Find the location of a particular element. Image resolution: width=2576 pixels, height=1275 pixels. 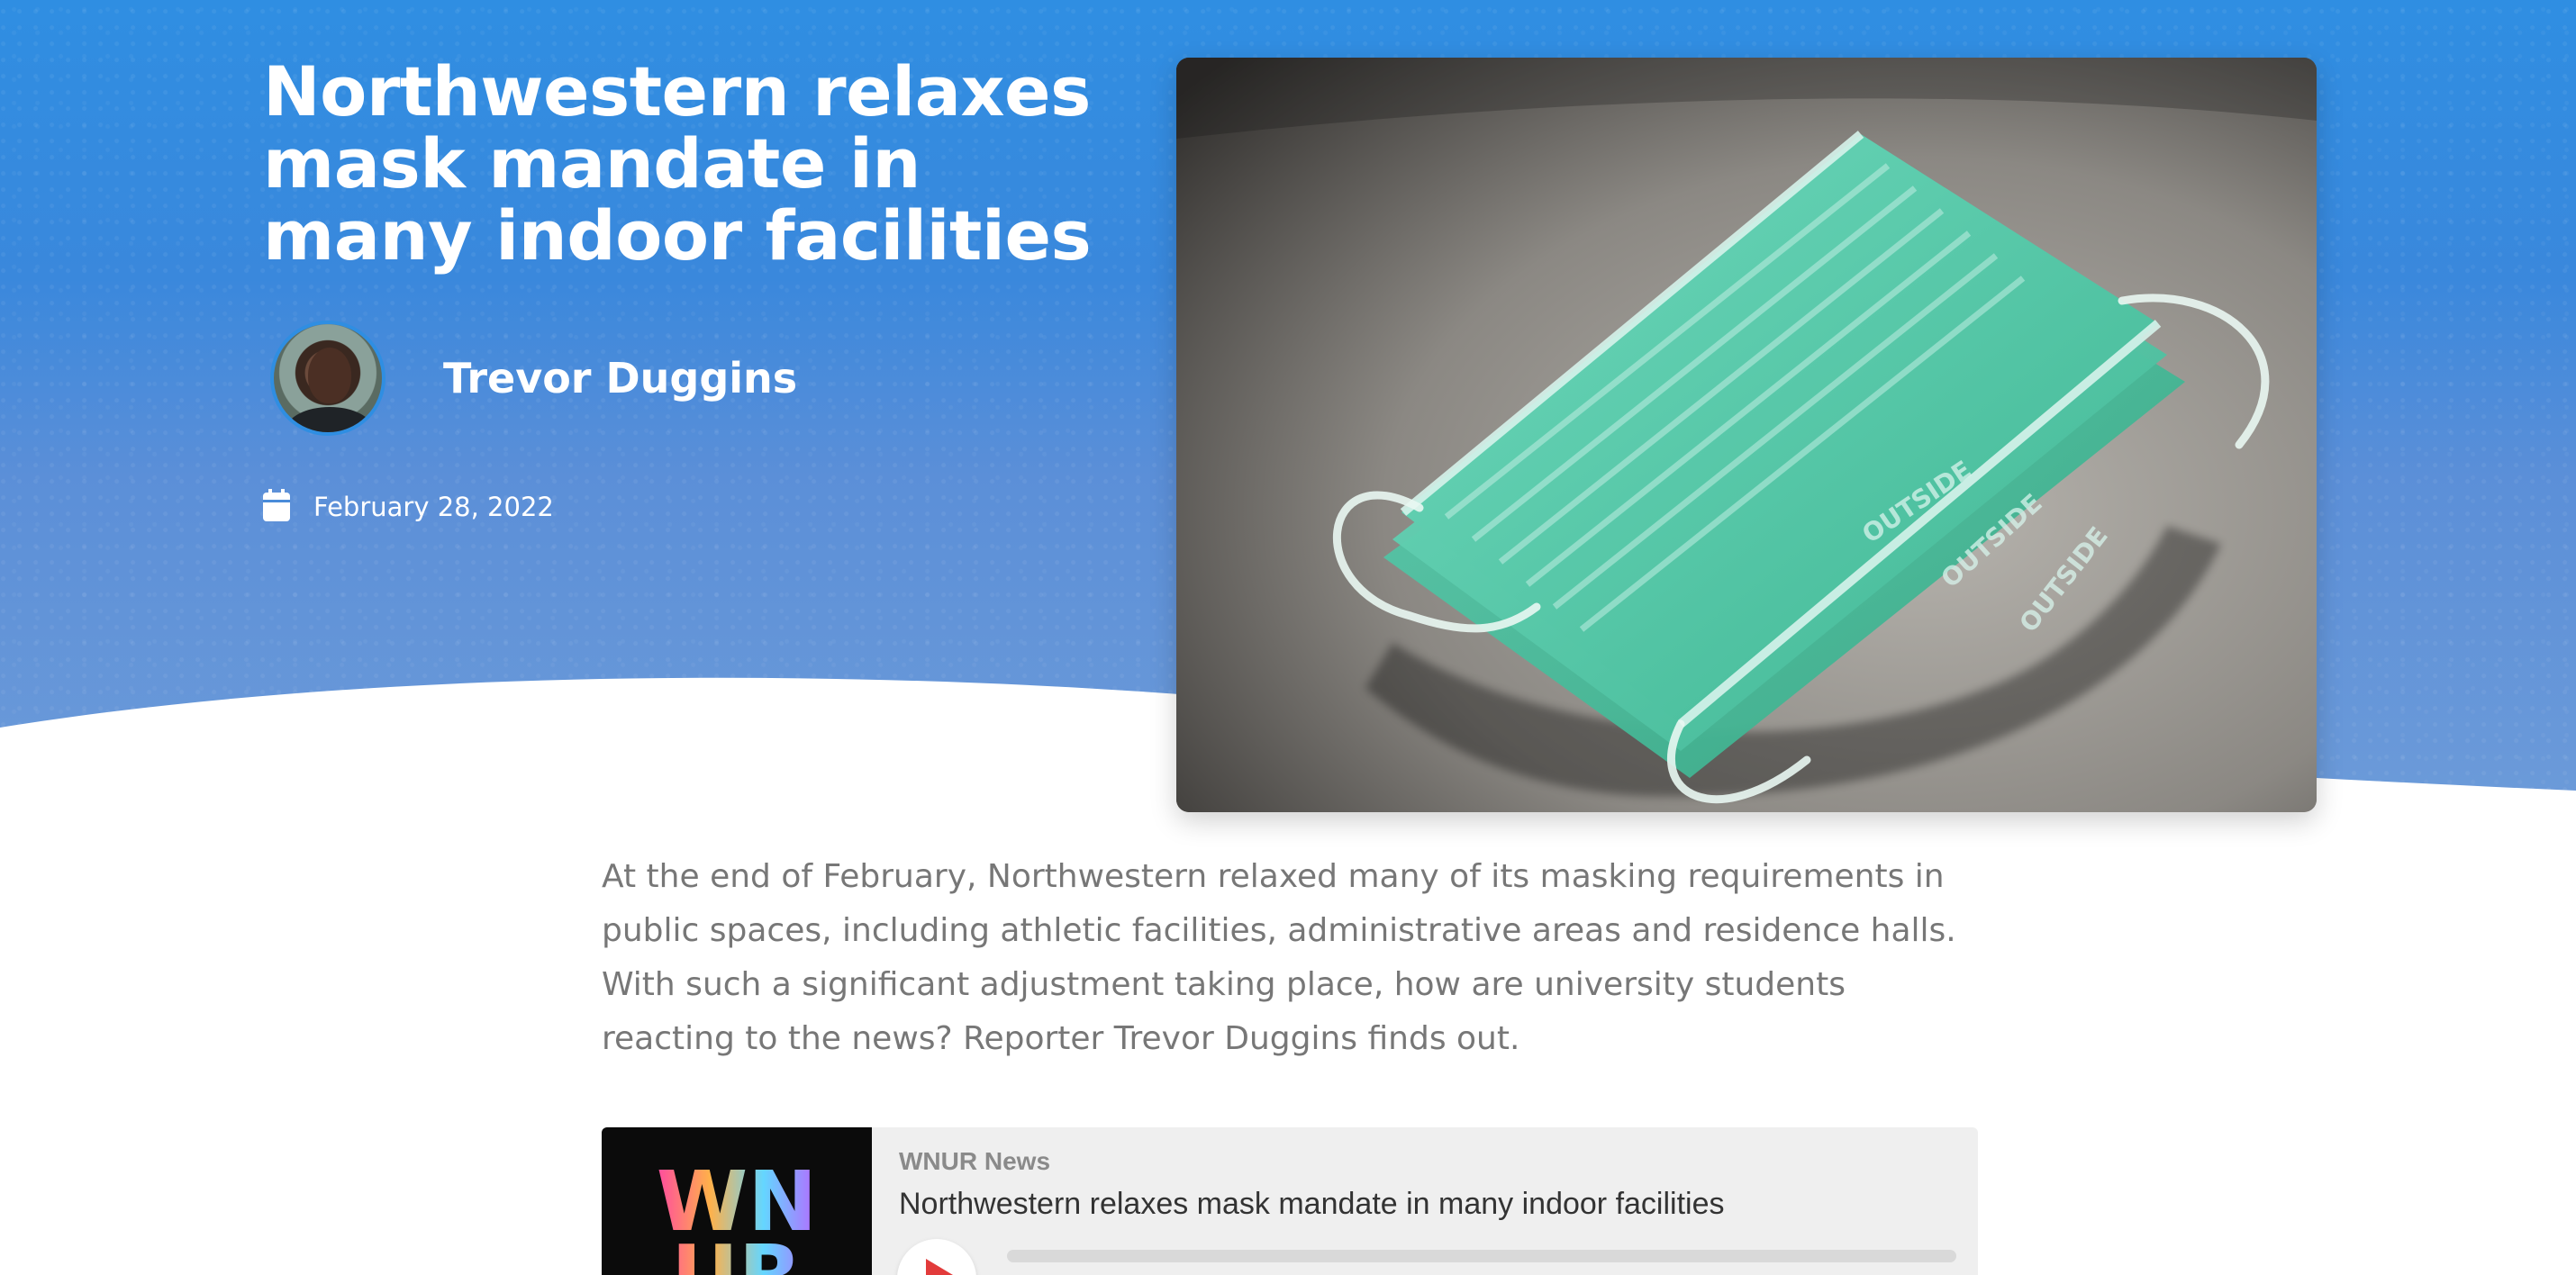

avatar-face is located at coordinates (329, 375).